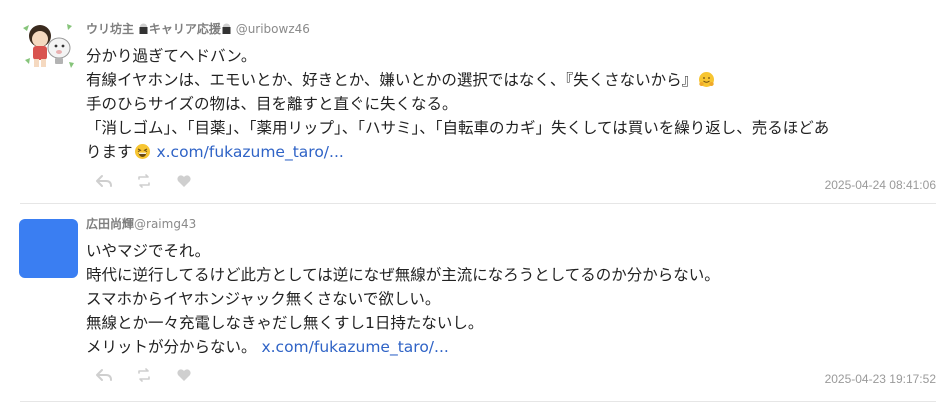  What do you see at coordinates (478, 401) in the screenshot?
I see `post-divider` at bounding box center [478, 401].